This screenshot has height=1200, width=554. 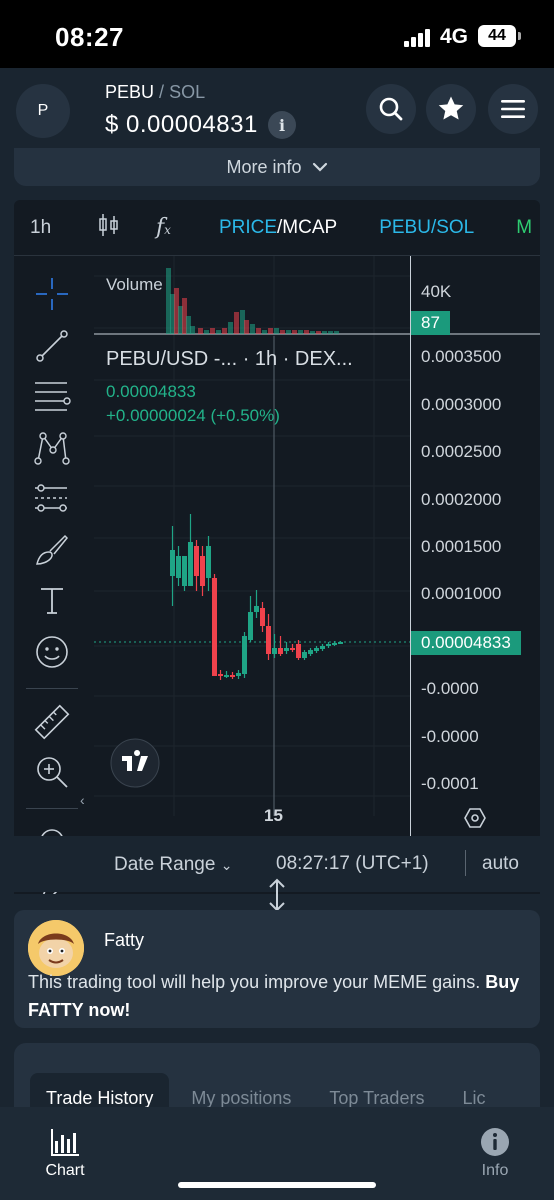 I want to click on pair-toggle: PEBU/SOL, so click(x=426, y=228).